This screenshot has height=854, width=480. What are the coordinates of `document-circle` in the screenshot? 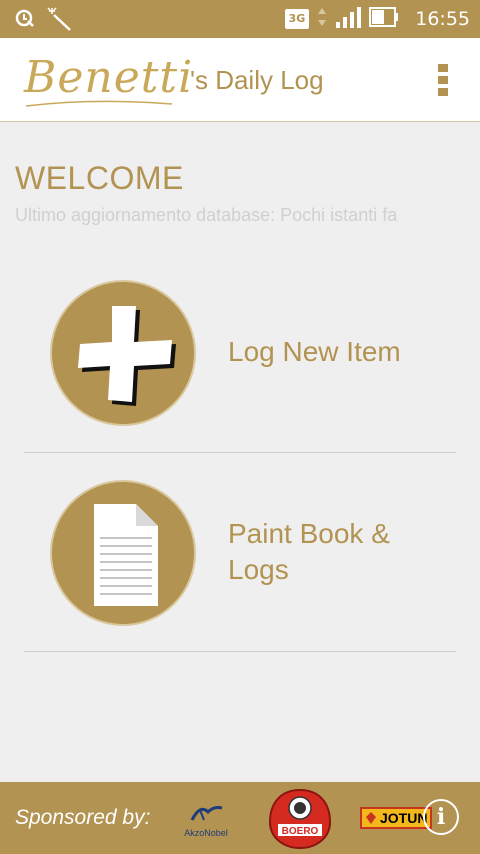 It's located at (123, 553).